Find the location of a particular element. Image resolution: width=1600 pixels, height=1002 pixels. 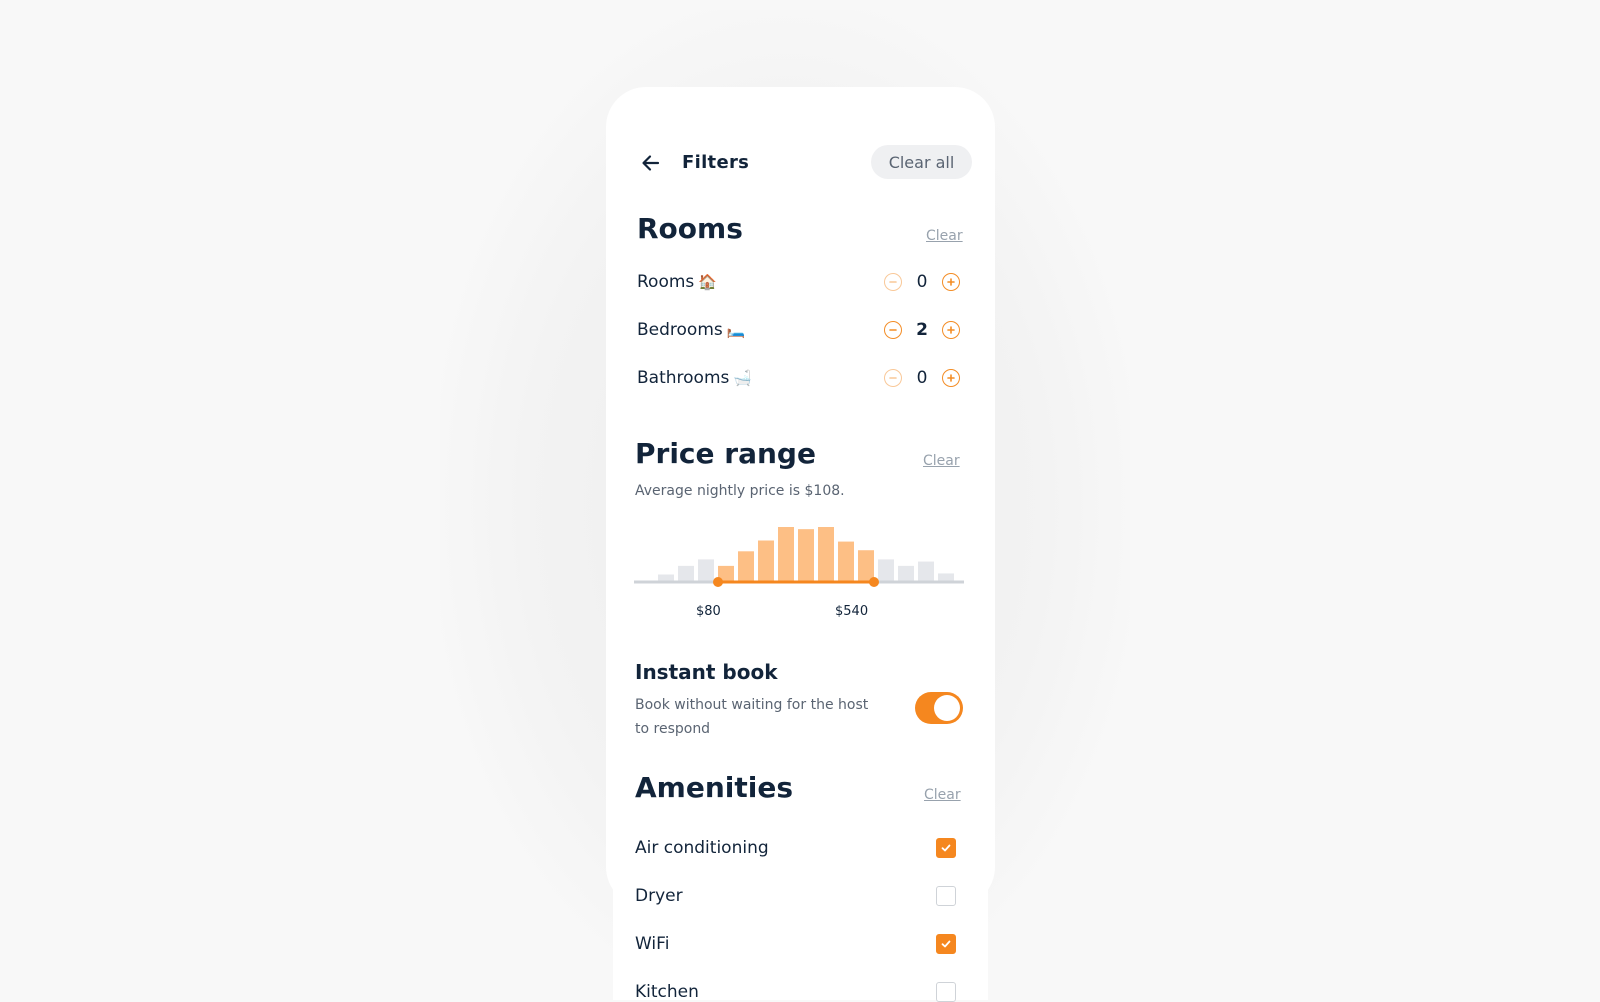

price-histogram-slider is located at coordinates (800, 560).